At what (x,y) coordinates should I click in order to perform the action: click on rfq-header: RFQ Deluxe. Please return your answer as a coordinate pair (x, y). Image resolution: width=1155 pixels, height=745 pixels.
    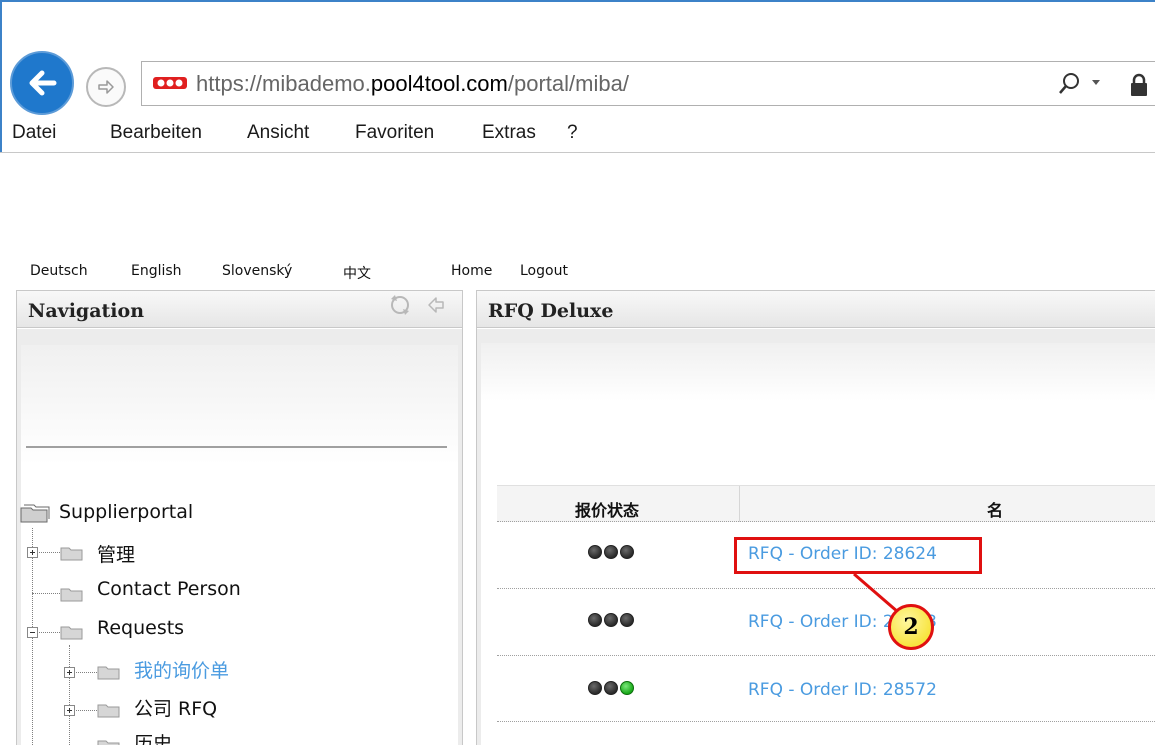
    Looking at the image, I should click on (816, 309).